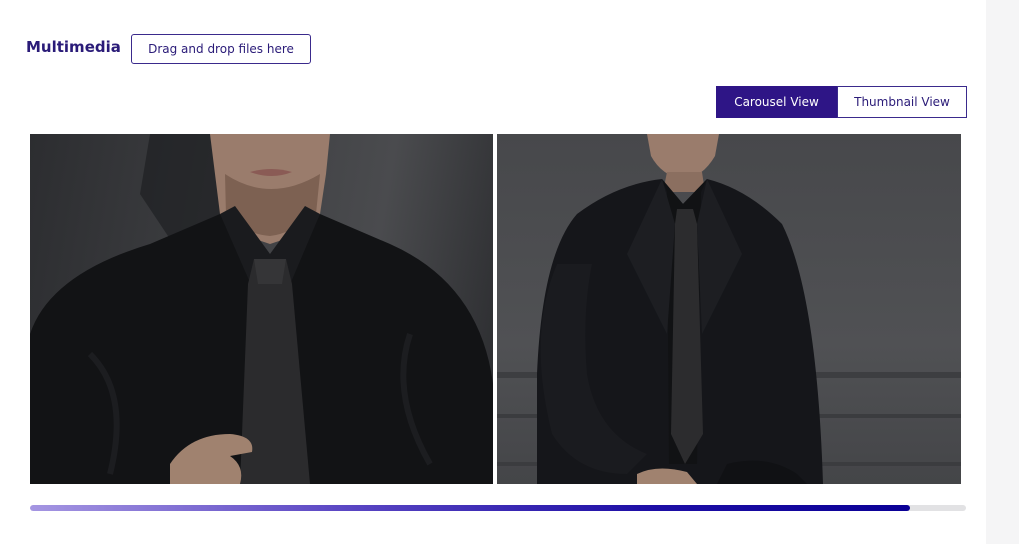 Image resolution: width=1019 pixels, height=544 pixels. What do you see at coordinates (470, 508) in the screenshot?
I see `carousel-scrollbar-thumb` at bounding box center [470, 508].